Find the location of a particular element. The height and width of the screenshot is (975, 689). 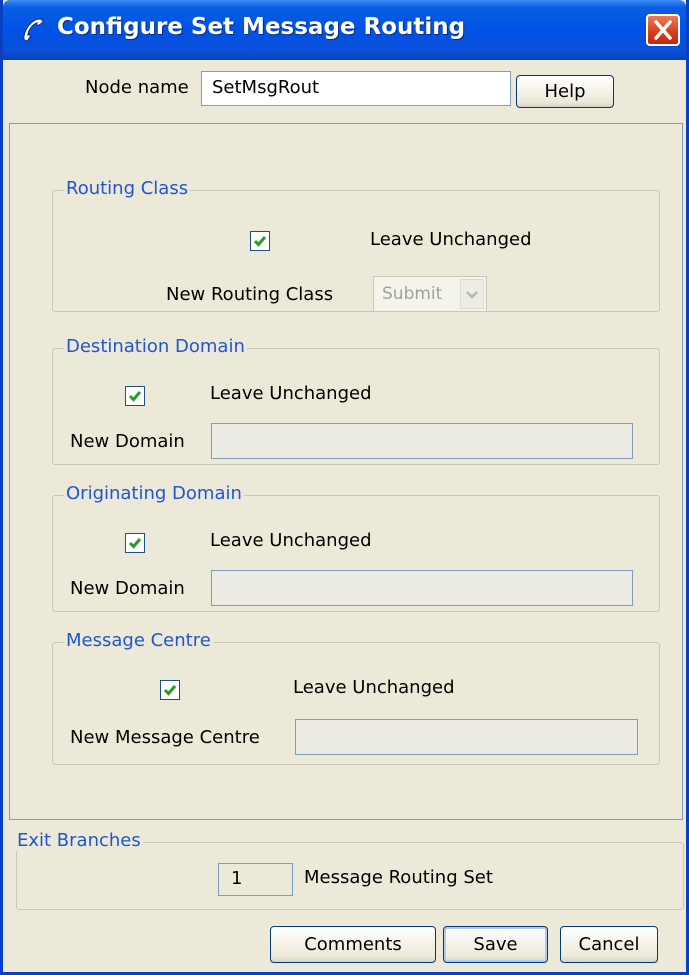

routing-class-title: Routing Class is located at coordinates (127, 188).